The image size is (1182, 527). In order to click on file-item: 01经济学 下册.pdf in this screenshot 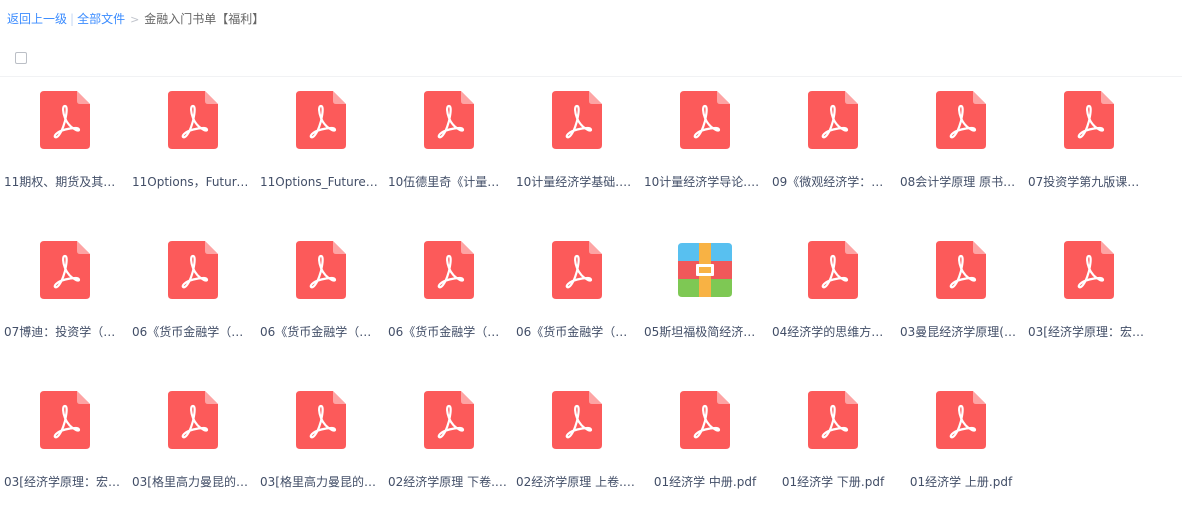, I will do `click(832, 452)`.